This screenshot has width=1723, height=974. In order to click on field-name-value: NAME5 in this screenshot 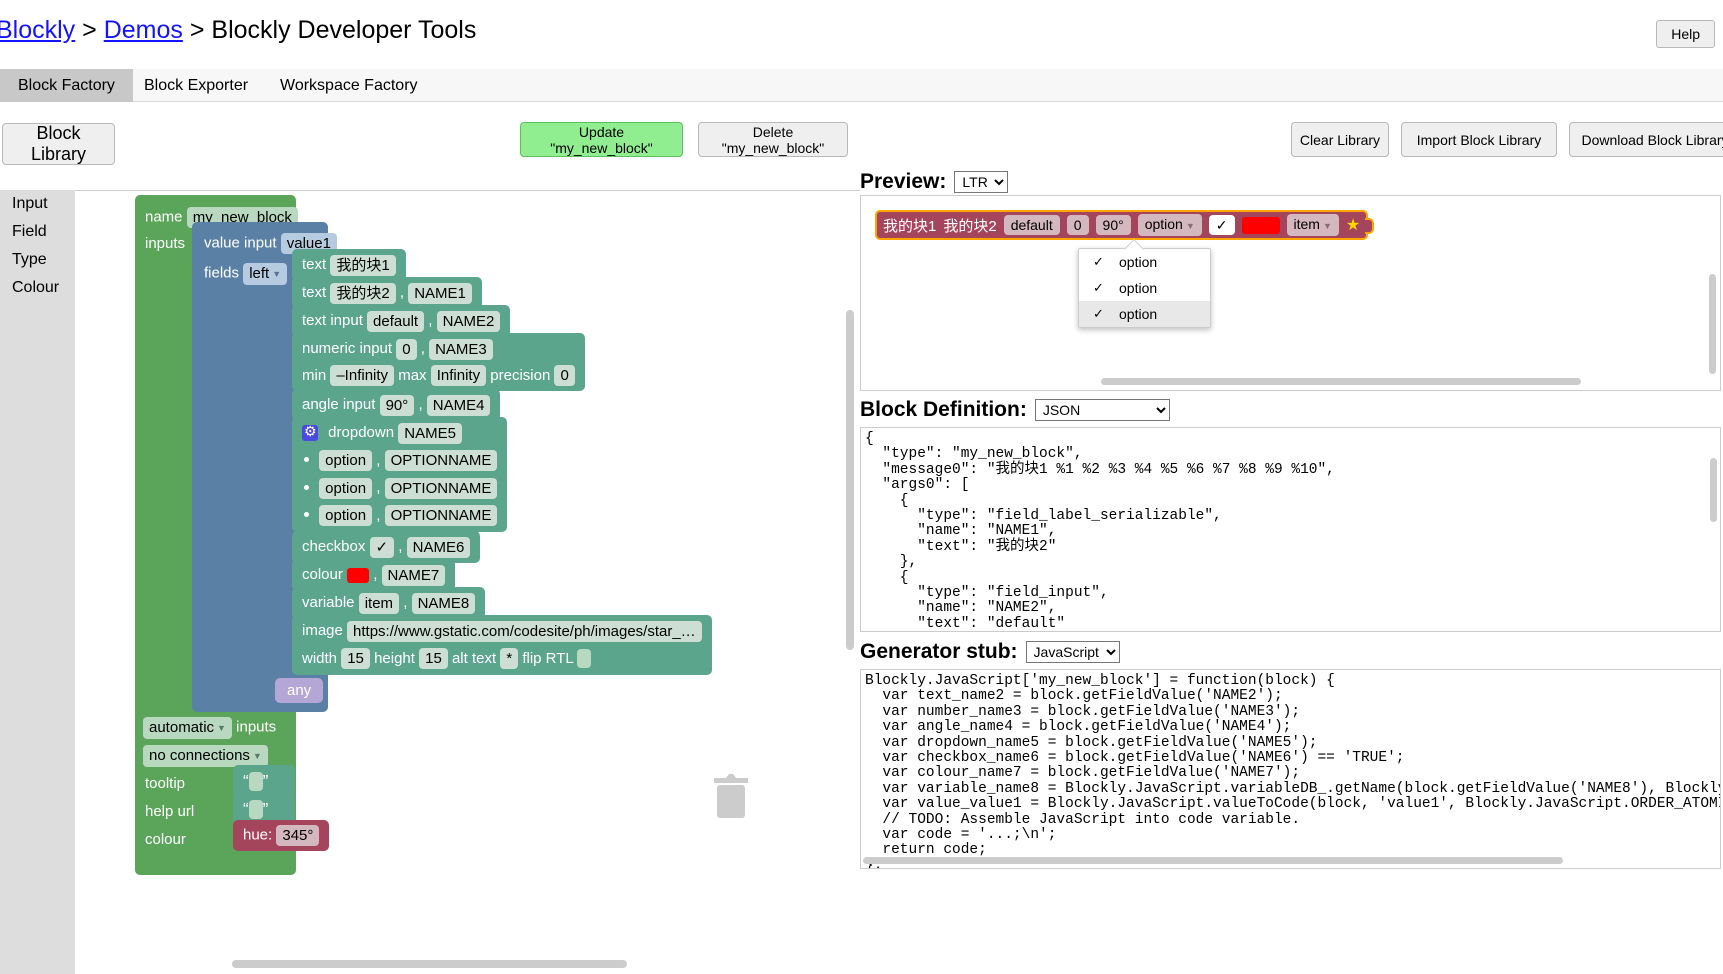, I will do `click(430, 433)`.